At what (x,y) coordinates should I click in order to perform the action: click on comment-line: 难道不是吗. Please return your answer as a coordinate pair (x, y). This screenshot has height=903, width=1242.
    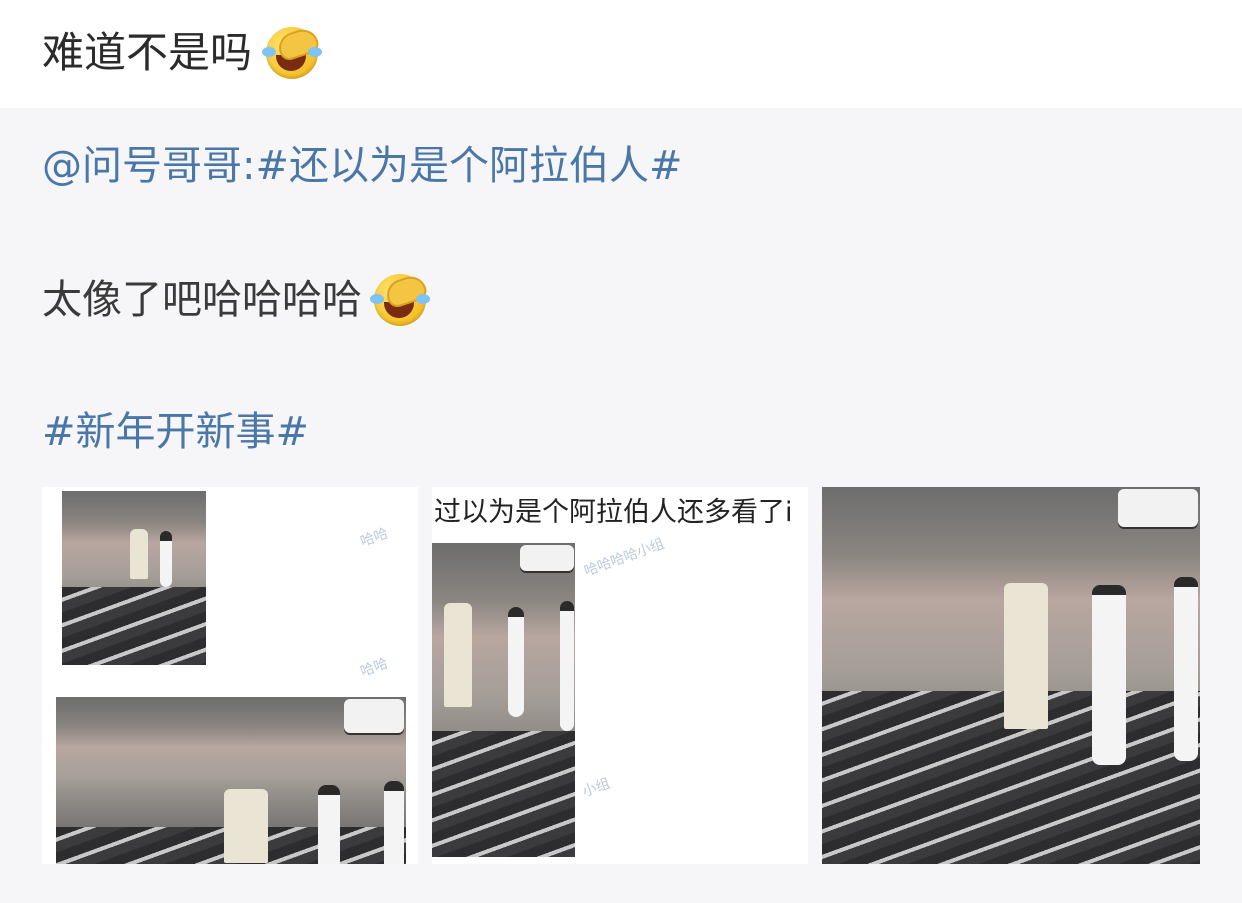
    Looking at the image, I should click on (182, 52).